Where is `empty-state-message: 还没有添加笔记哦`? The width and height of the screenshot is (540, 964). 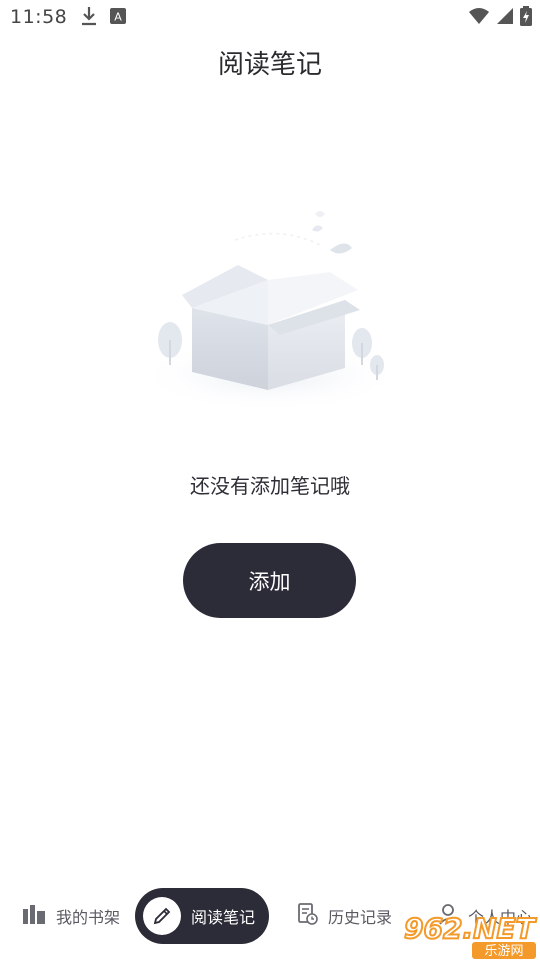 empty-state-message: 还没有添加笔记哦 is located at coordinates (270, 486).